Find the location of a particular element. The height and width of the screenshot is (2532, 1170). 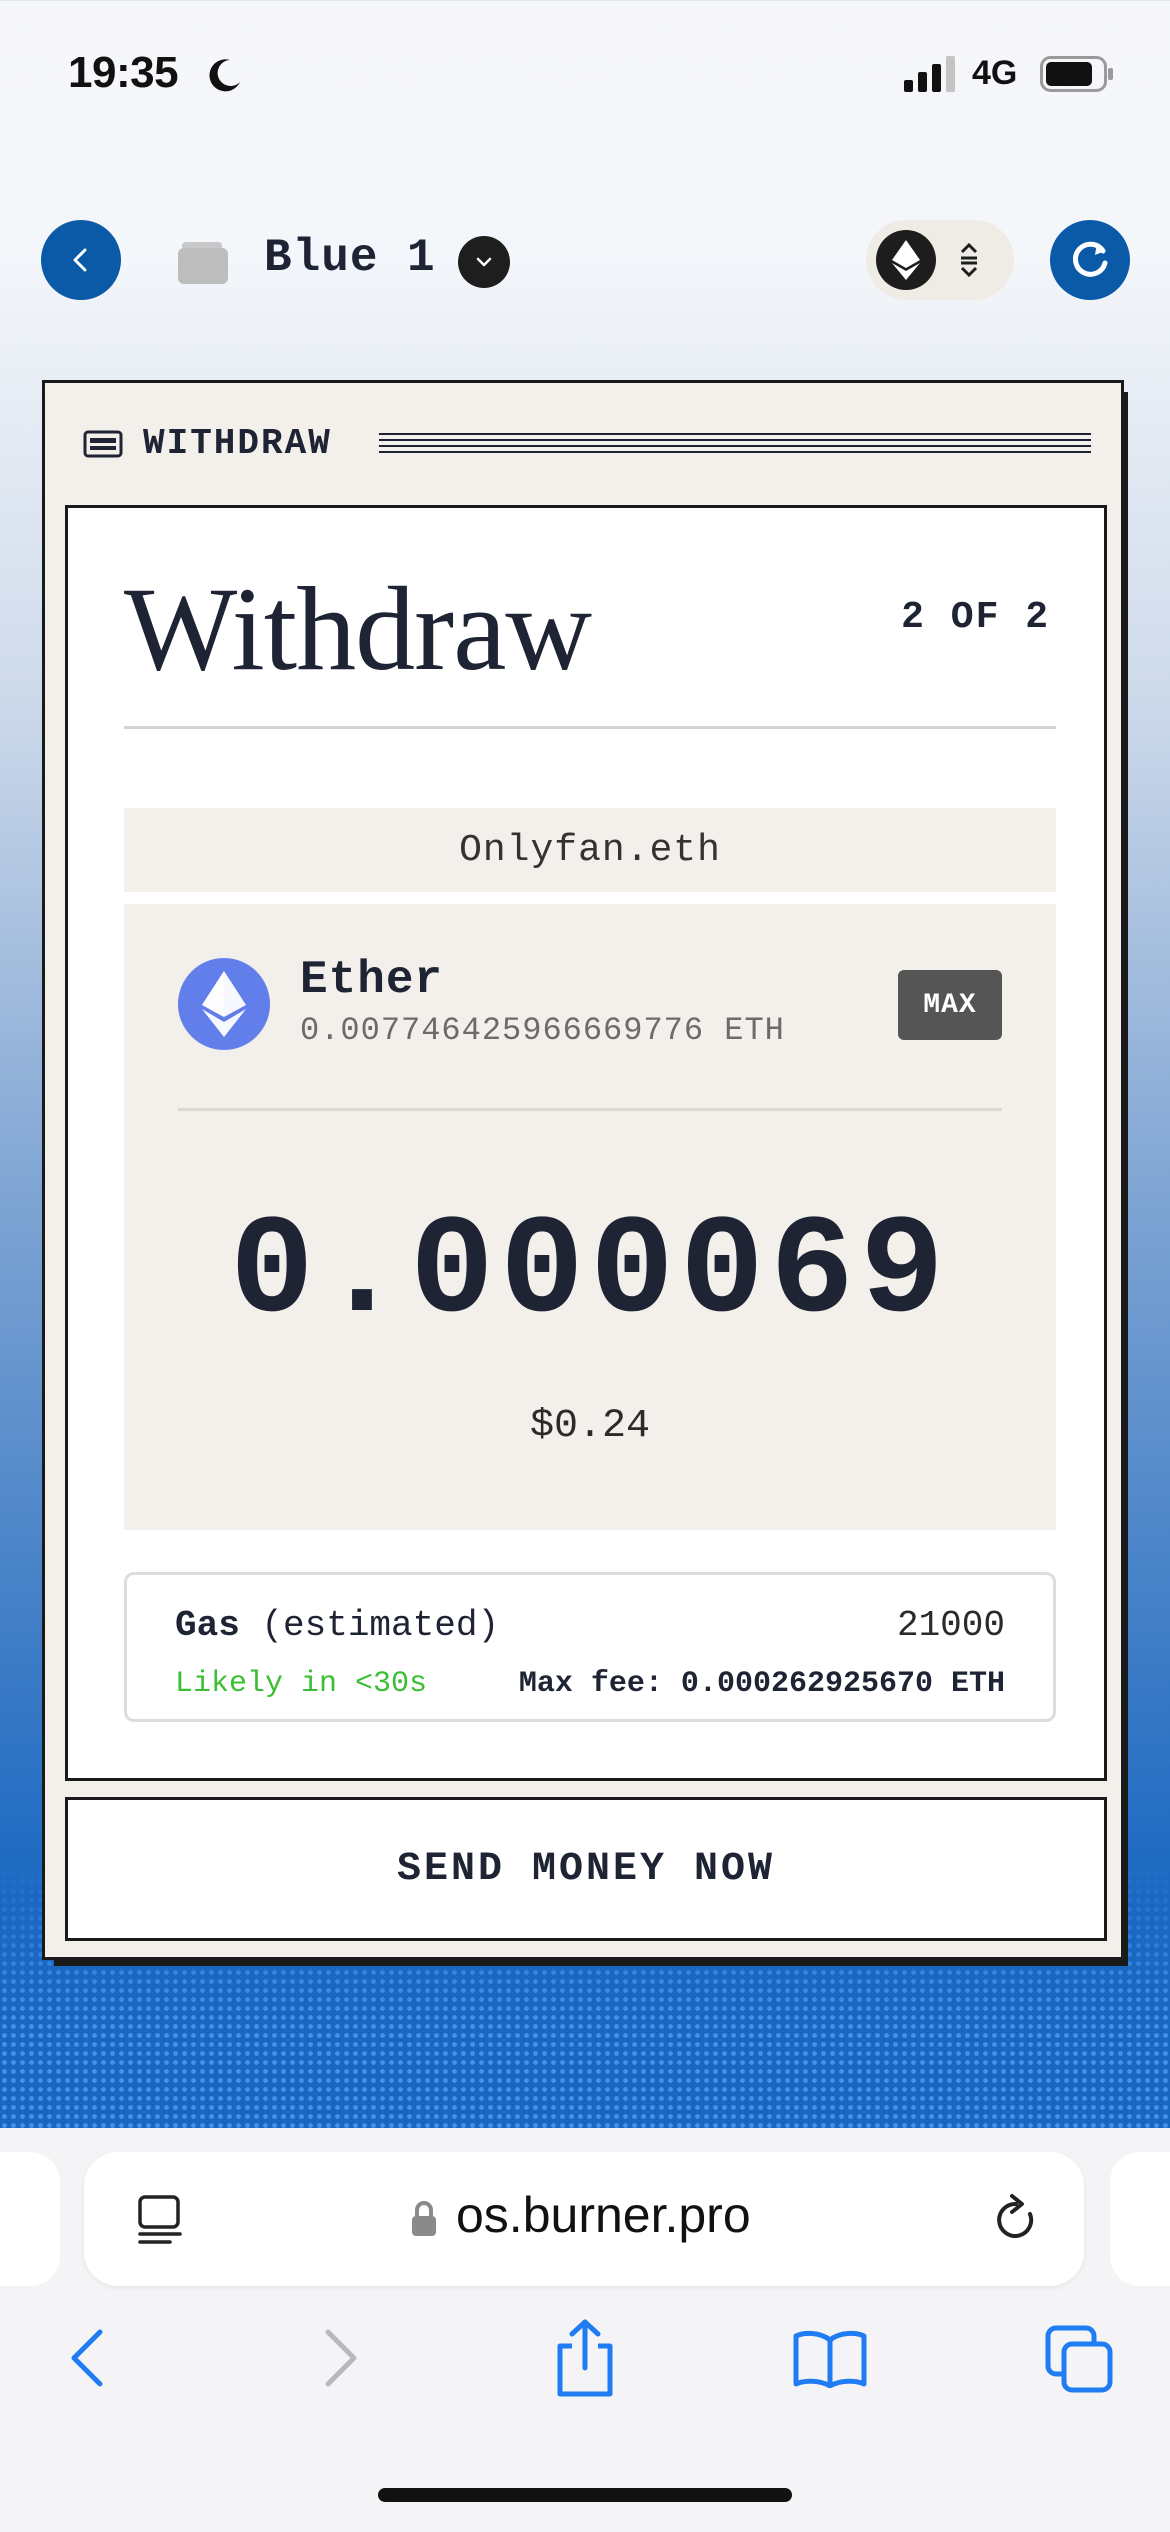

wallet-icon is located at coordinates (203, 263).